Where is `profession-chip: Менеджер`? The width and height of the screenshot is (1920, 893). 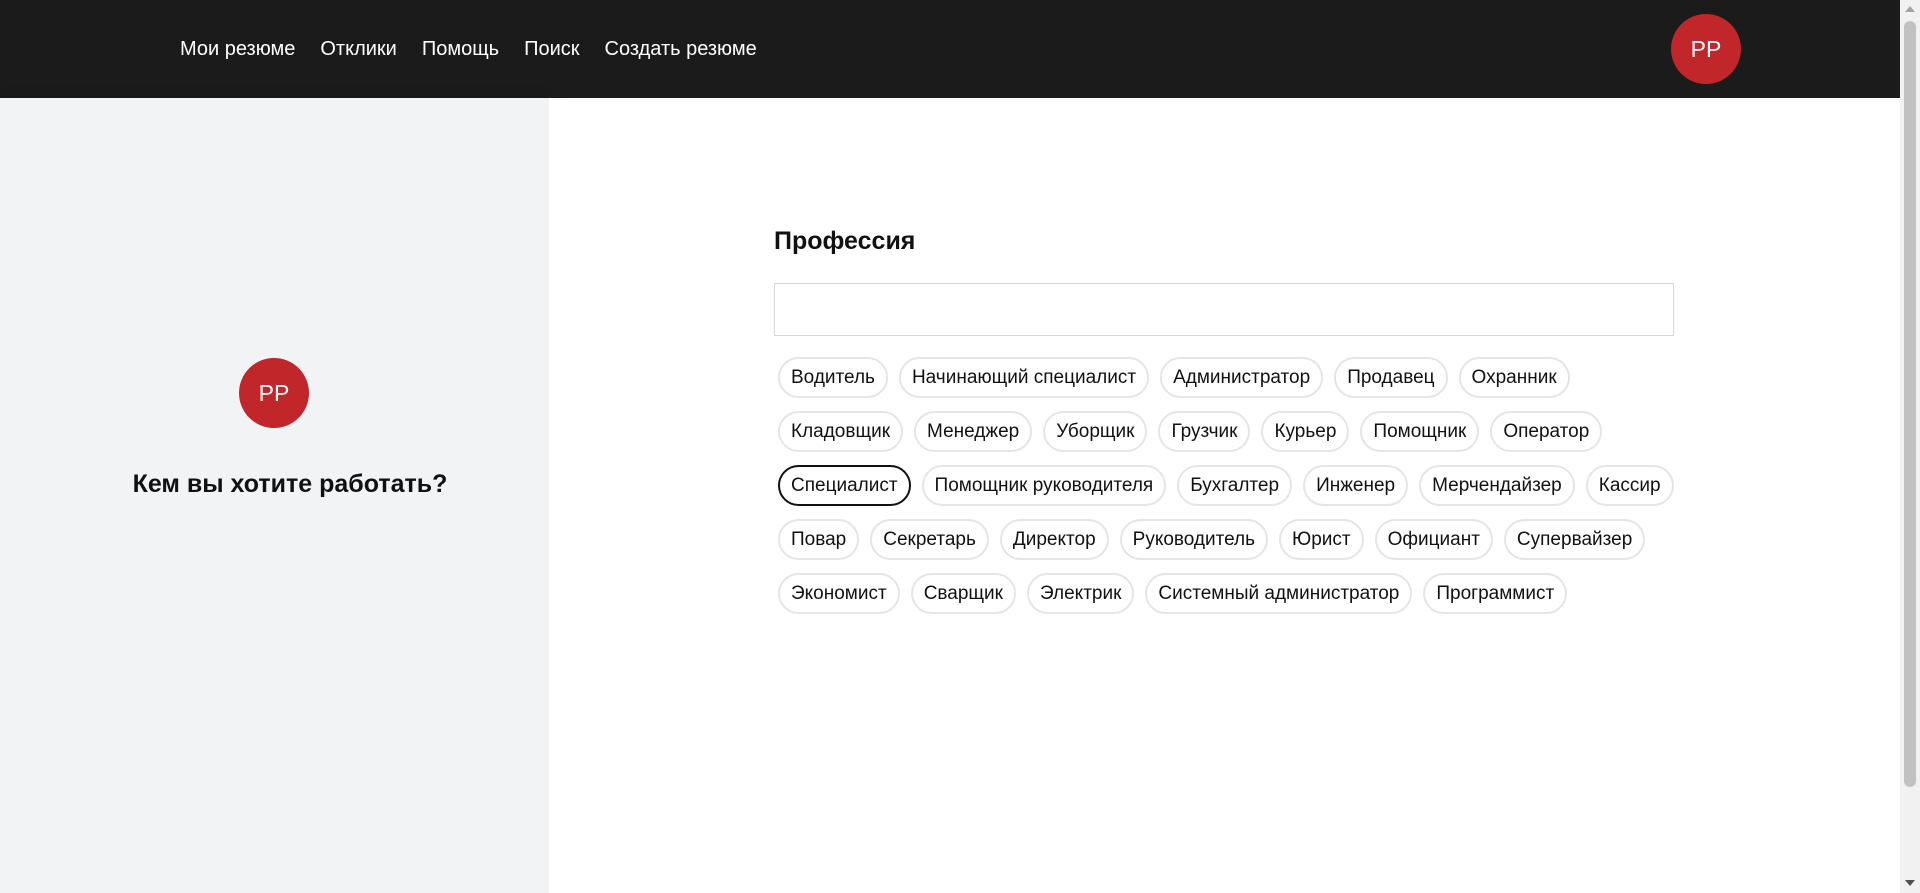
profession-chip: Менеджер is located at coordinates (973, 431).